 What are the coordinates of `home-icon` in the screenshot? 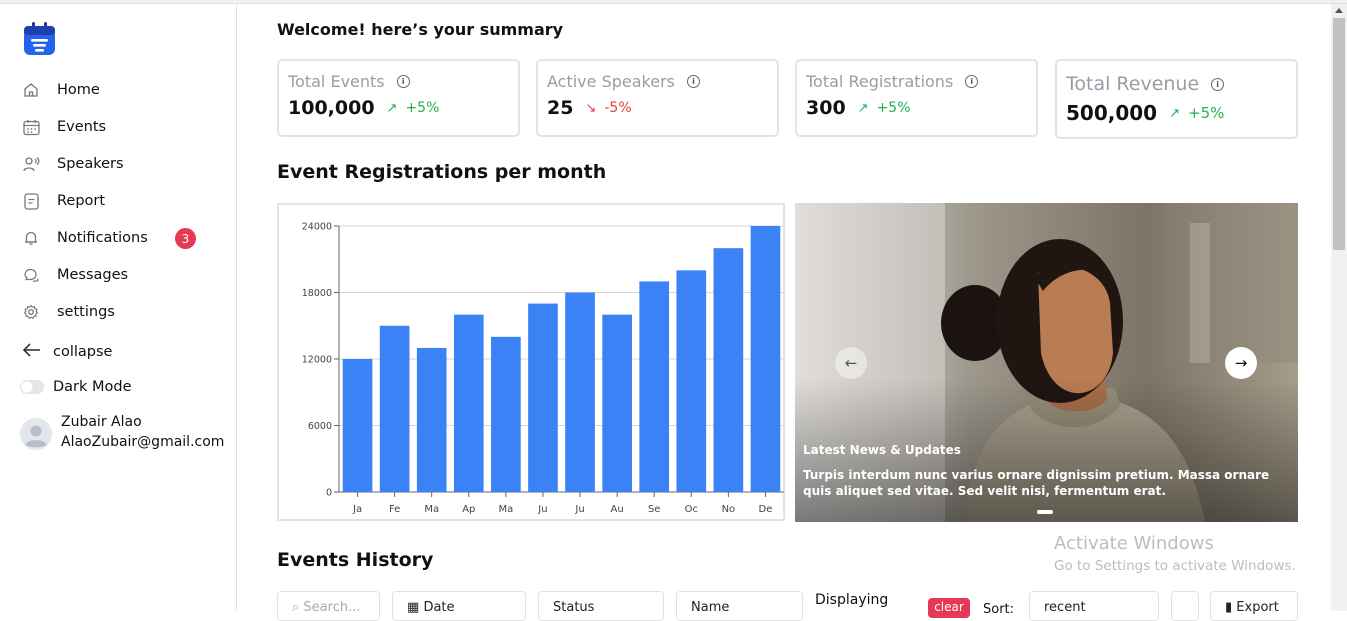 It's located at (31, 90).